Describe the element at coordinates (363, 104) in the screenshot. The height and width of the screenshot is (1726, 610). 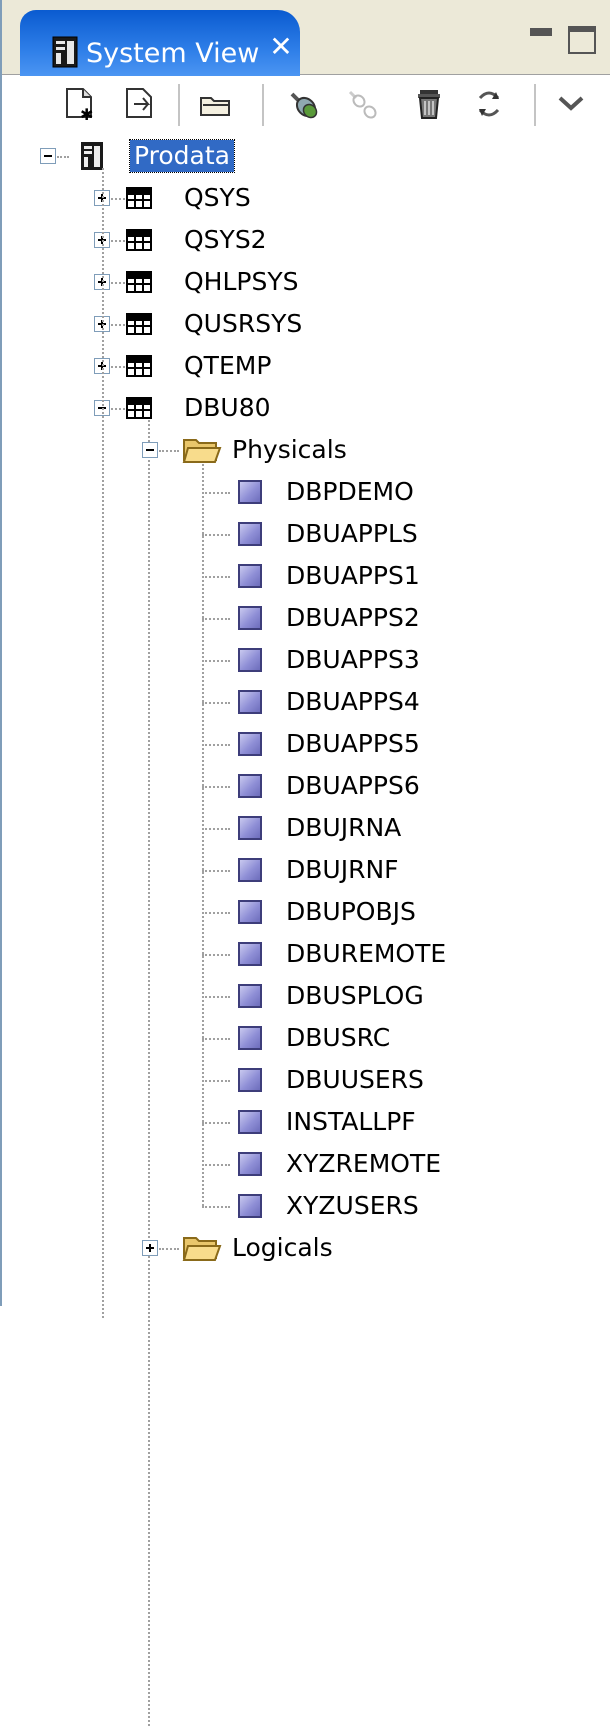
I see `disconnect-icon` at that location.